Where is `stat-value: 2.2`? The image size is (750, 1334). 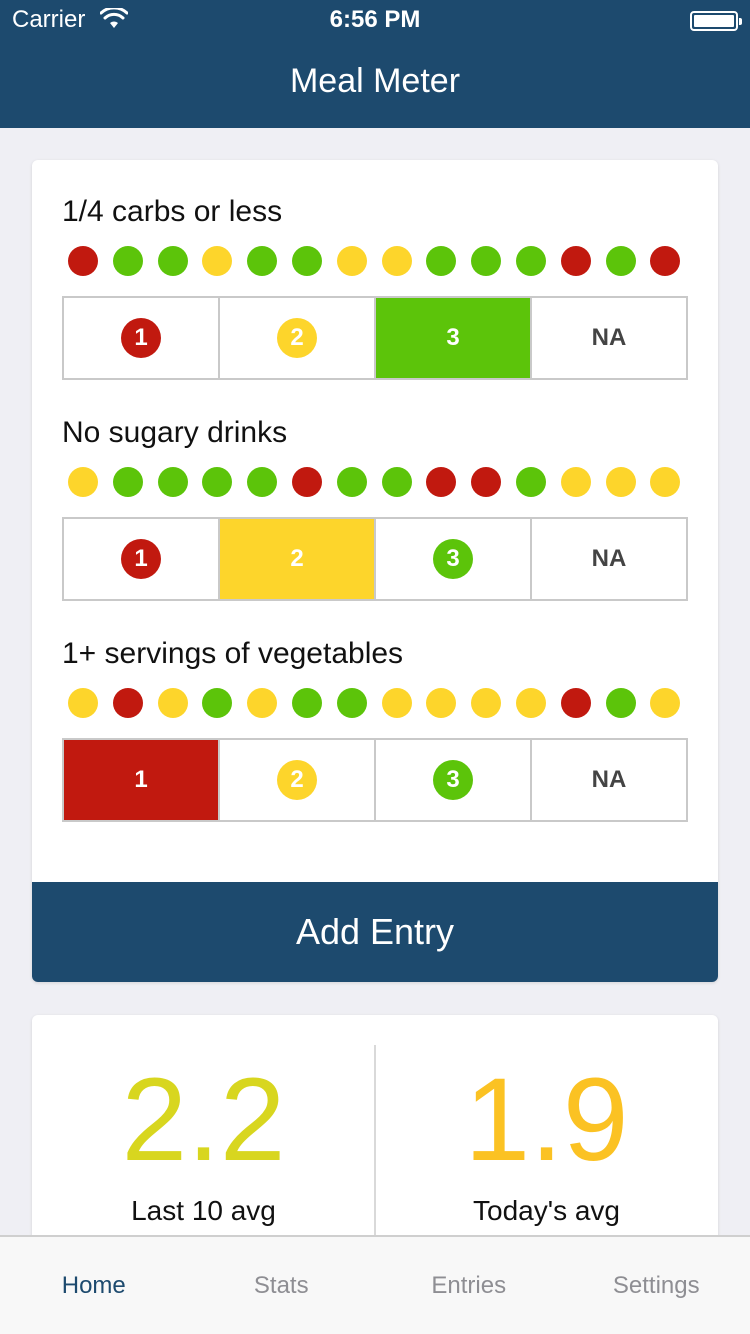 stat-value: 2.2 is located at coordinates (203, 1120).